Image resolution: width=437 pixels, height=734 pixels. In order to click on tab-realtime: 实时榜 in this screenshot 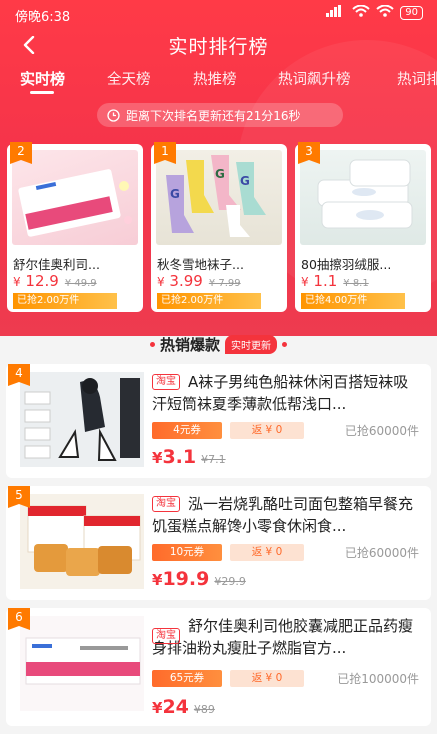, I will do `click(42, 78)`.